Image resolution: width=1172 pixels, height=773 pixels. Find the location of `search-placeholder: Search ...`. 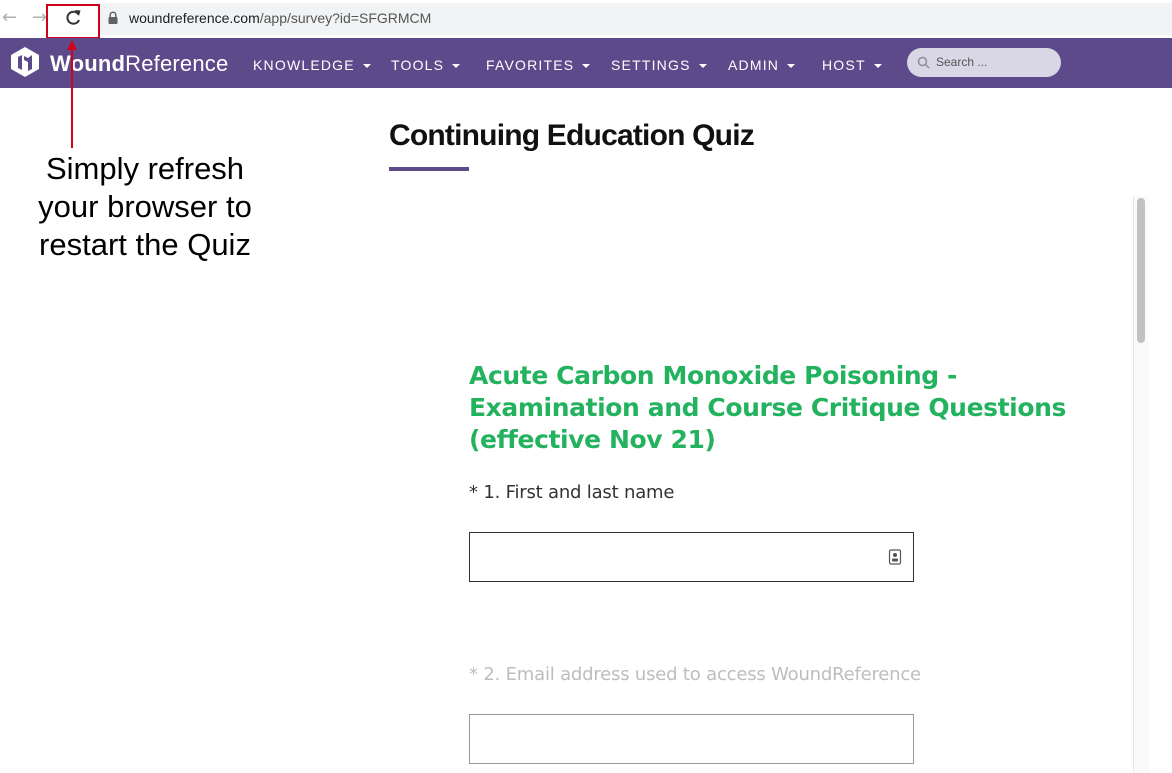

search-placeholder: Search ... is located at coordinates (962, 62).